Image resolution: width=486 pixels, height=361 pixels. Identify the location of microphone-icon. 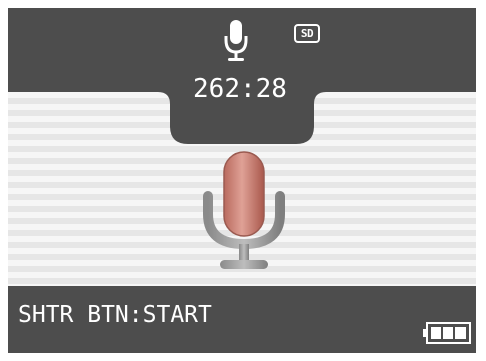
(244, 210).